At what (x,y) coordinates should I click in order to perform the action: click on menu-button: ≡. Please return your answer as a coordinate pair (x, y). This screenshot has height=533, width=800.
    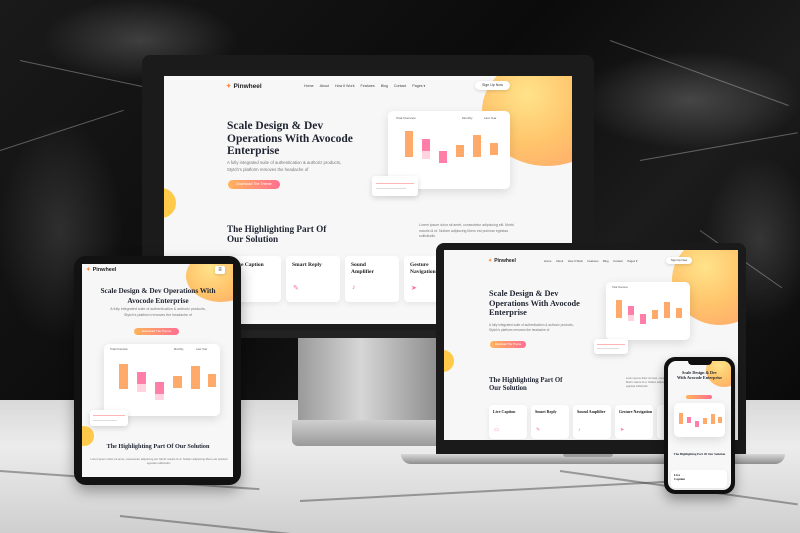
    Looking at the image, I should click on (220, 270).